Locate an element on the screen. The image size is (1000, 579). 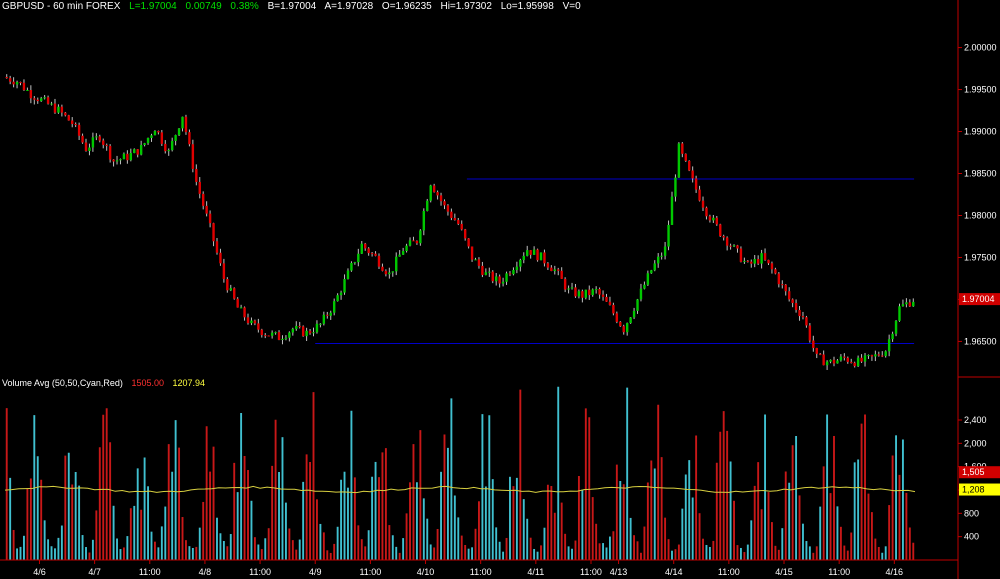
time-tick-label: 4/7 is located at coordinates (94, 572).